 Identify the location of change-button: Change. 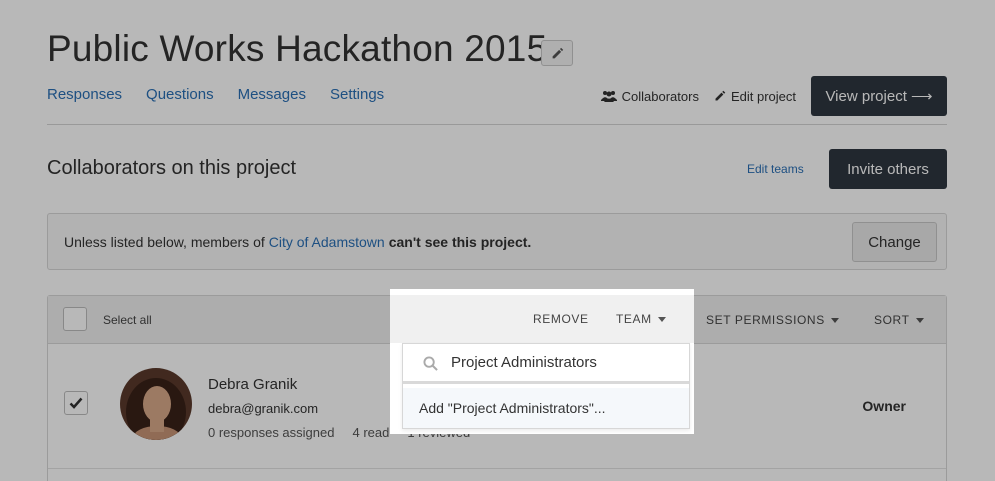
(894, 242).